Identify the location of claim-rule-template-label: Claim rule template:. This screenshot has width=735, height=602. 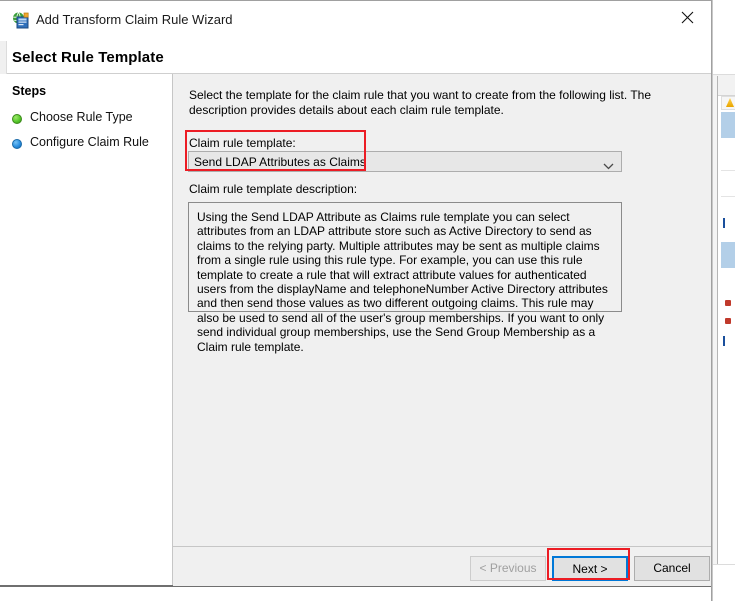
(242, 143).